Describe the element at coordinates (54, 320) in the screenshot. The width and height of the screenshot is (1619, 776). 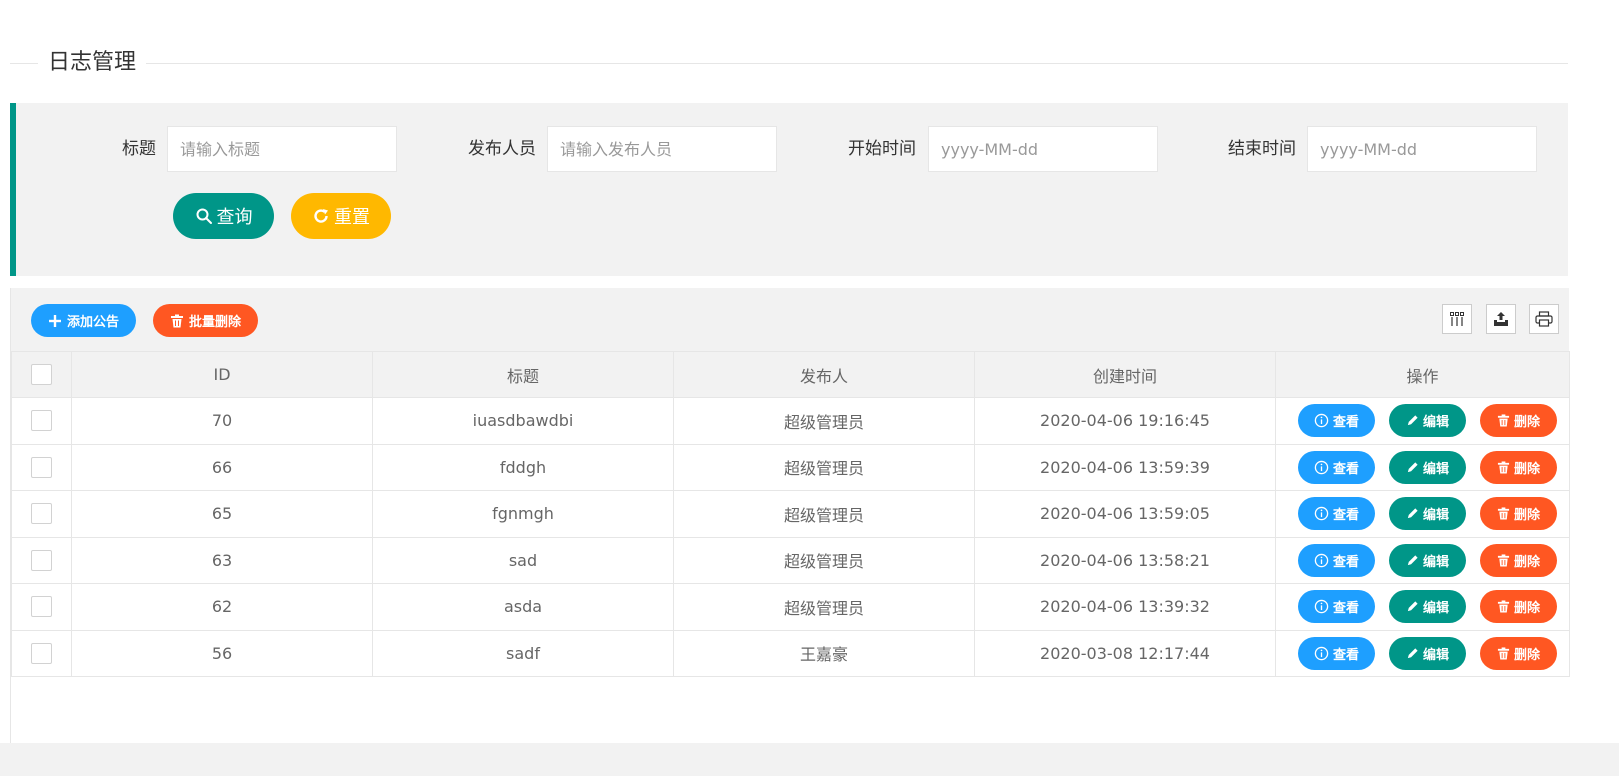
I see `plus-icon` at that location.